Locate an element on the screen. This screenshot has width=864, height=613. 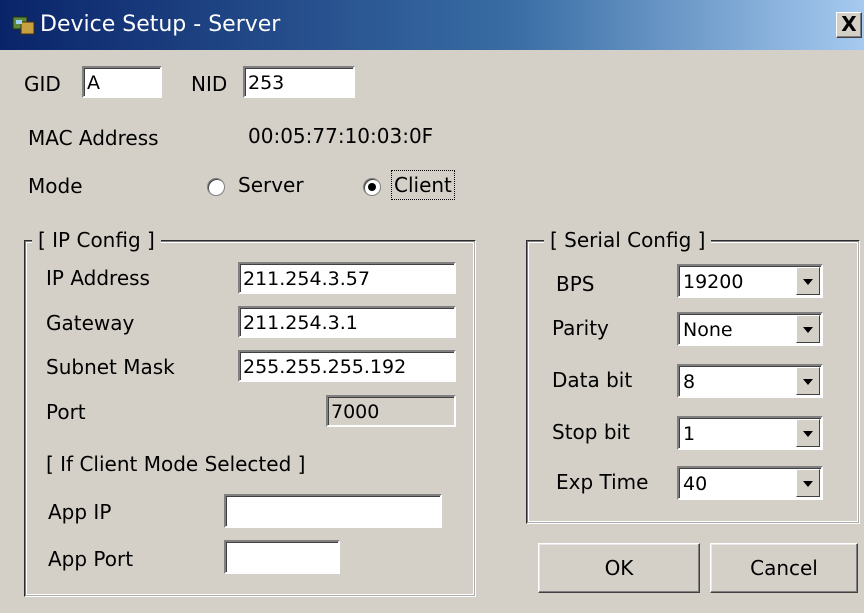
ok-button: OK is located at coordinates (619, 568).